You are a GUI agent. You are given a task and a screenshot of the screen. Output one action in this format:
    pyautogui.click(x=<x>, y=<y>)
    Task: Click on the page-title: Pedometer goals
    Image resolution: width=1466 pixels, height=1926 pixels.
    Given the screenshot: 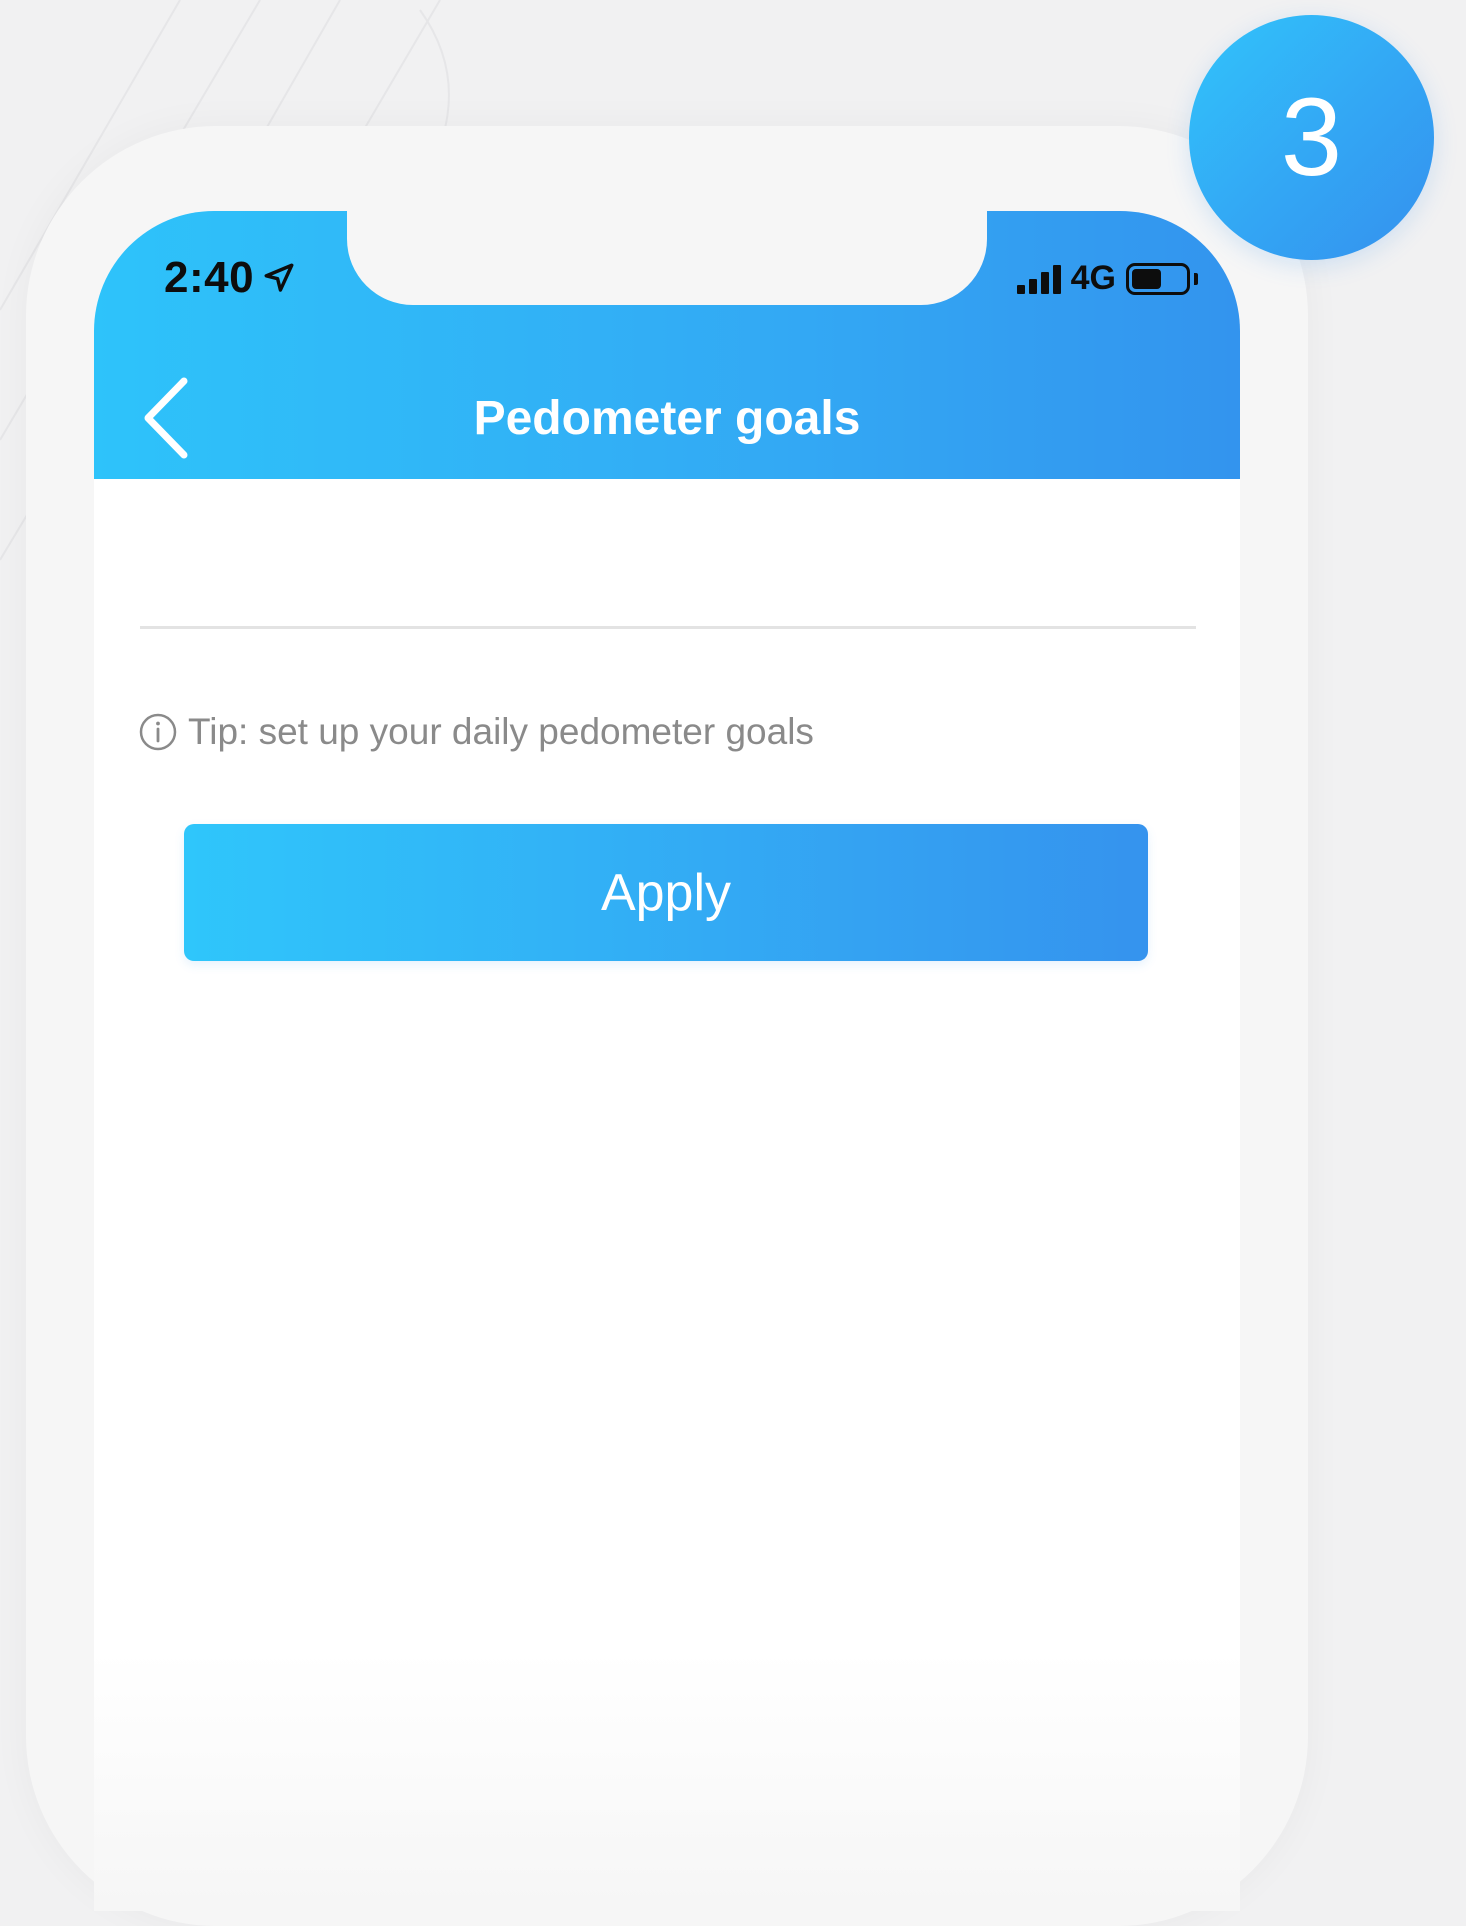 What is the action you would take?
    pyautogui.click(x=667, y=418)
    